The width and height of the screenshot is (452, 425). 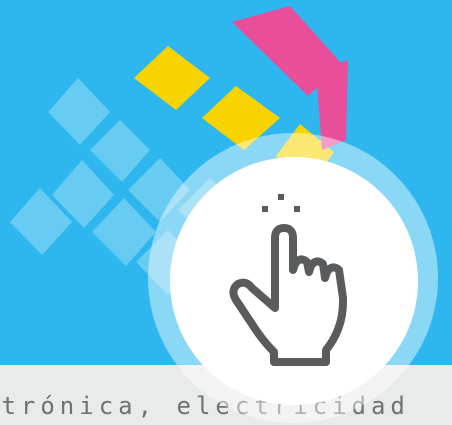 What do you see at coordinates (288, 280) in the screenshot?
I see `tap-hand-icon` at bounding box center [288, 280].